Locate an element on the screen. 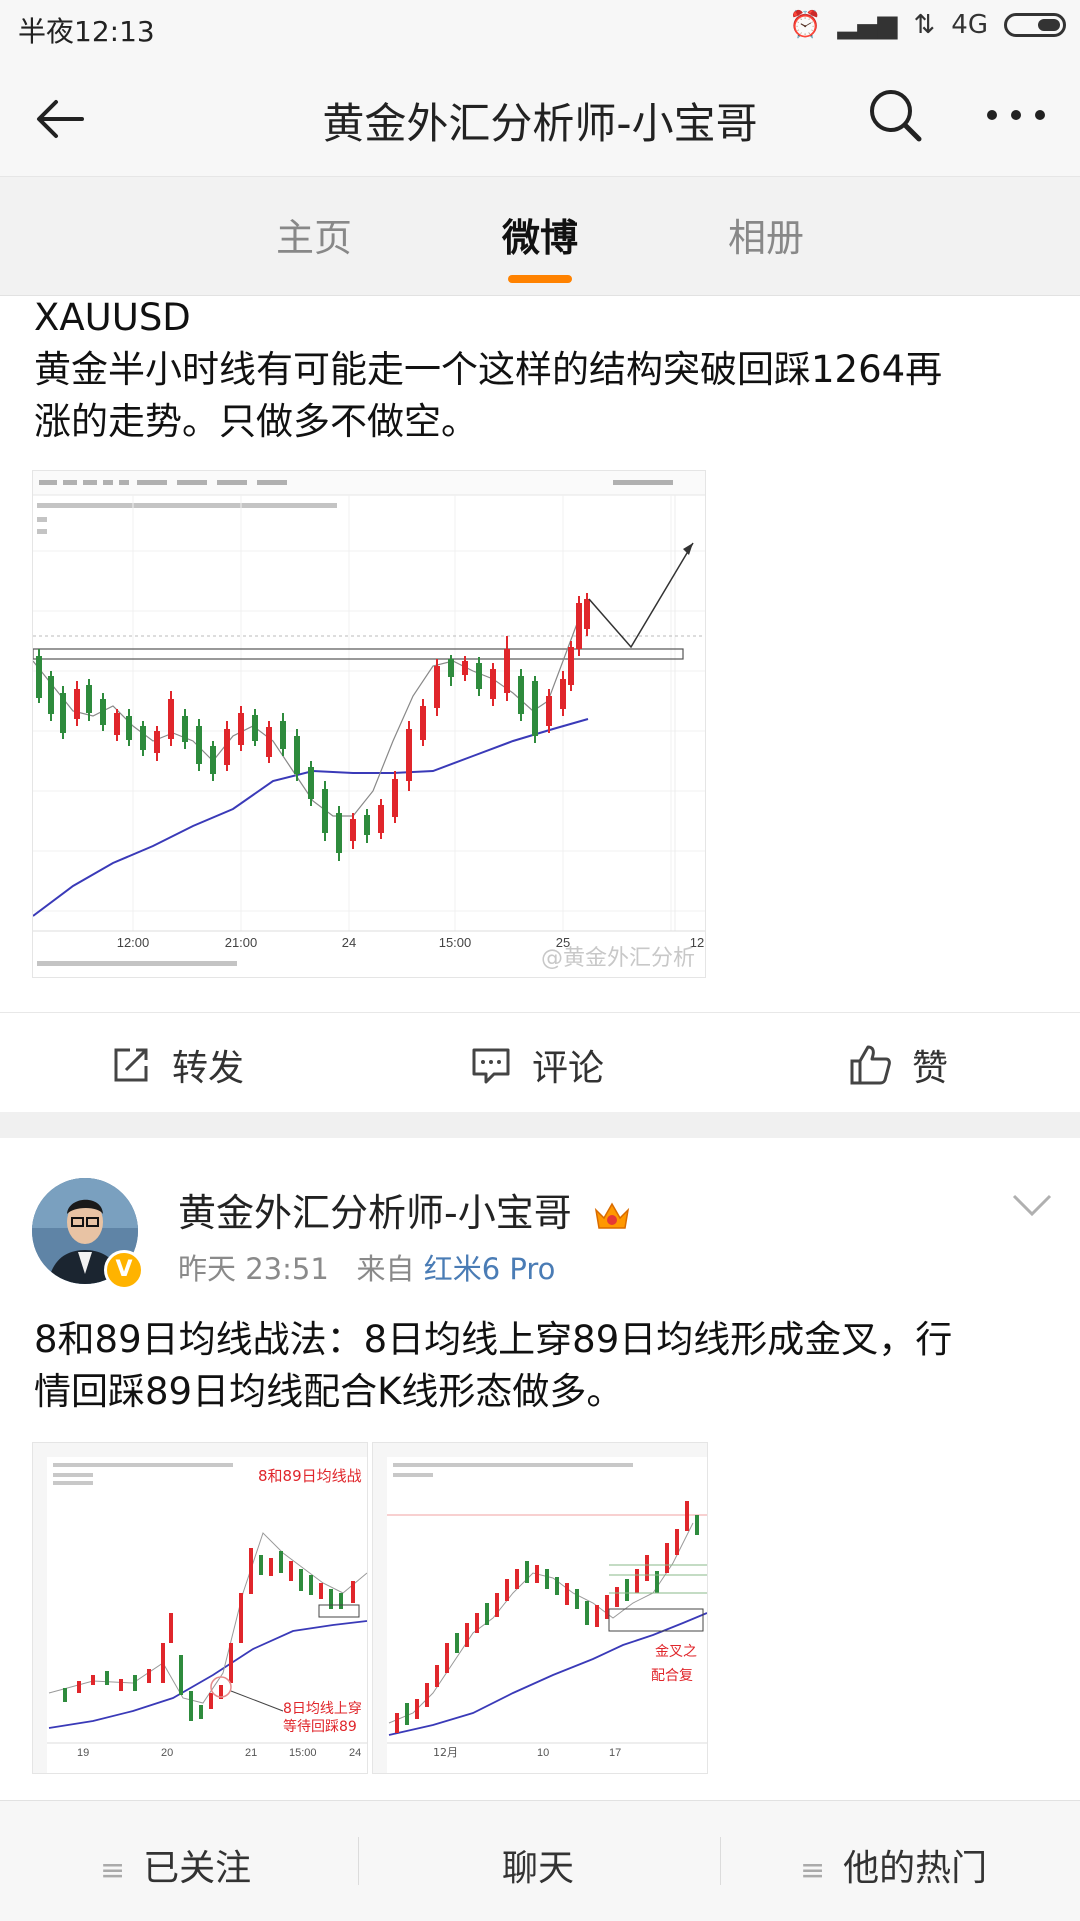 This screenshot has height=1921, width=1080. hot-posts-button: ≡ 他的热门 is located at coordinates (893, 1865).